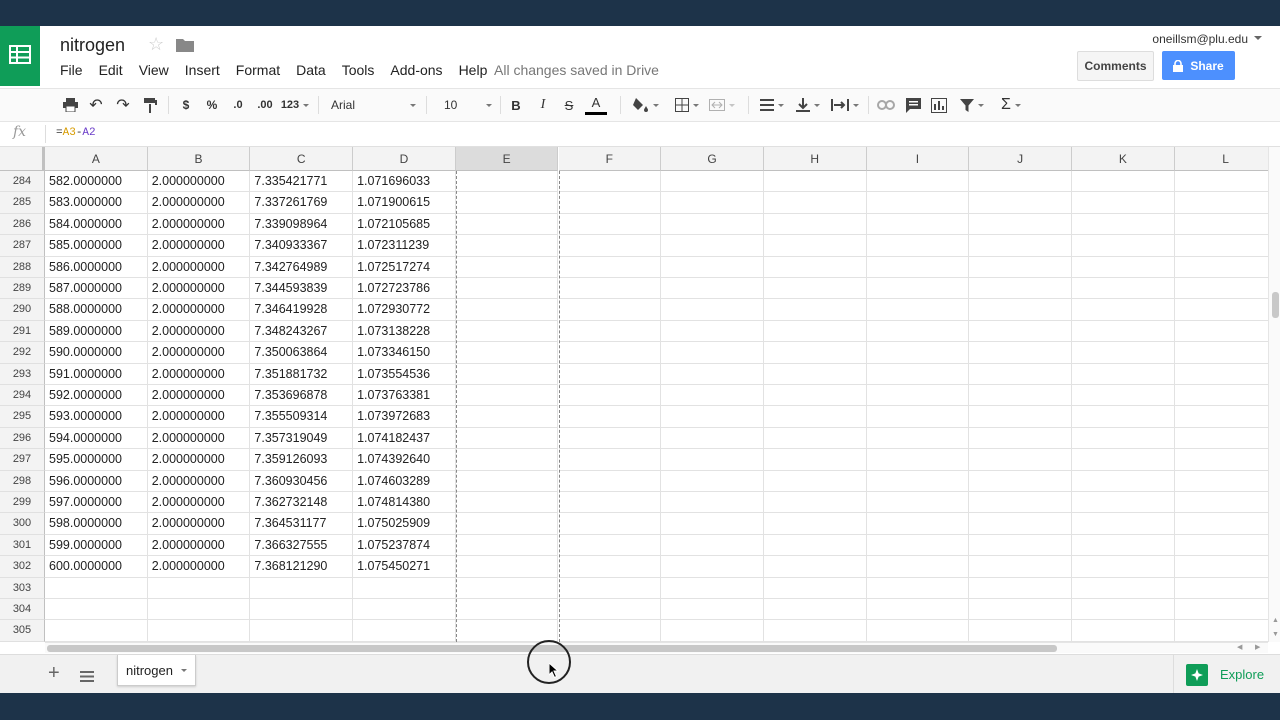  I want to click on scroll-right-arrow-icon: ▶, so click(1257, 647).